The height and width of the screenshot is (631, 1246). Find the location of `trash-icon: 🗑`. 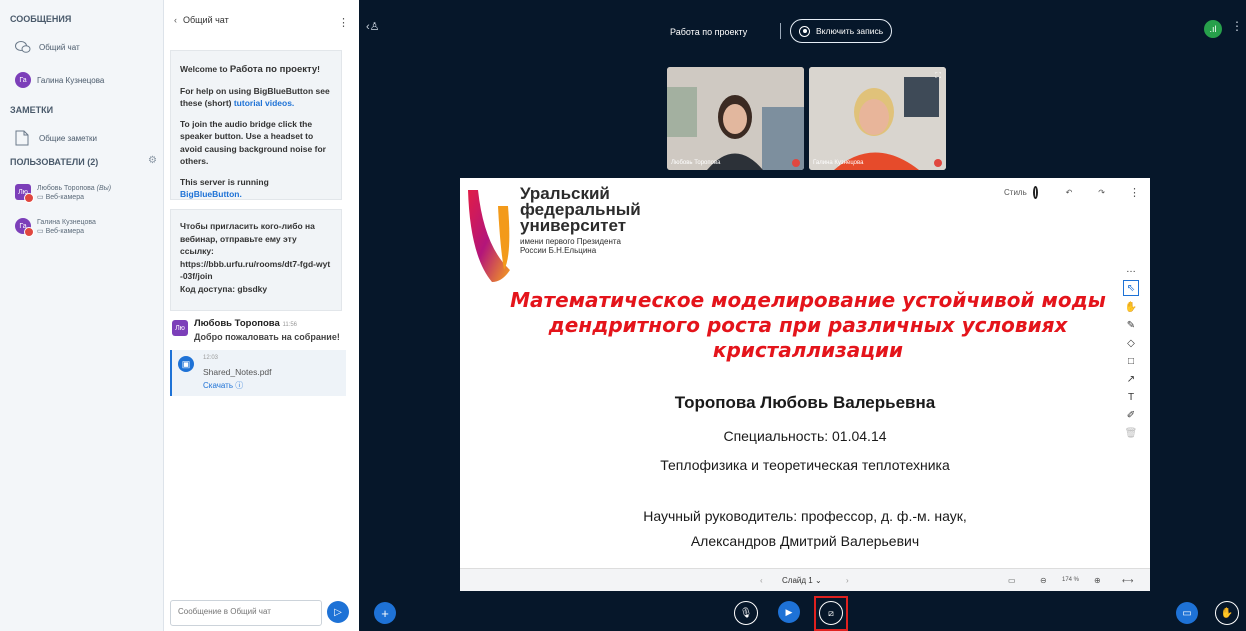

trash-icon: 🗑 is located at coordinates (1131, 433).